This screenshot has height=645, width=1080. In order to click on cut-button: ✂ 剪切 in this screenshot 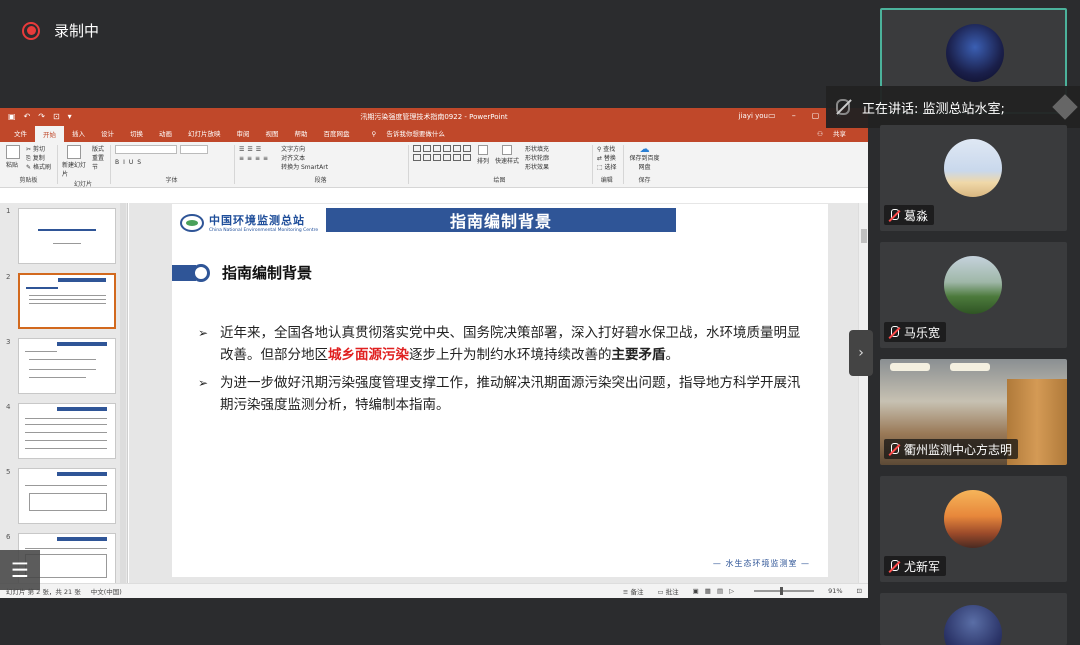, I will do `click(38, 149)`.